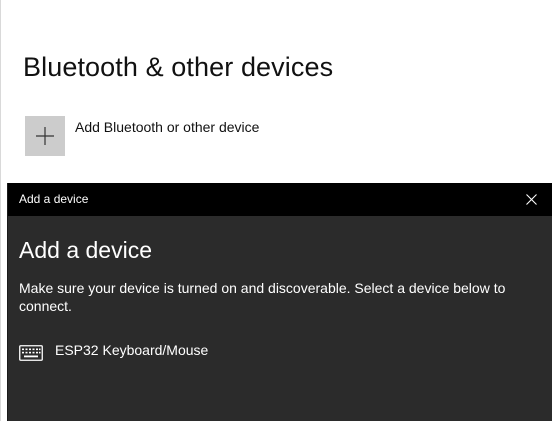 This screenshot has width=552, height=421. Describe the element at coordinates (54, 199) in the screenshot. I see `dialog-window-title: Add a device` at that location.